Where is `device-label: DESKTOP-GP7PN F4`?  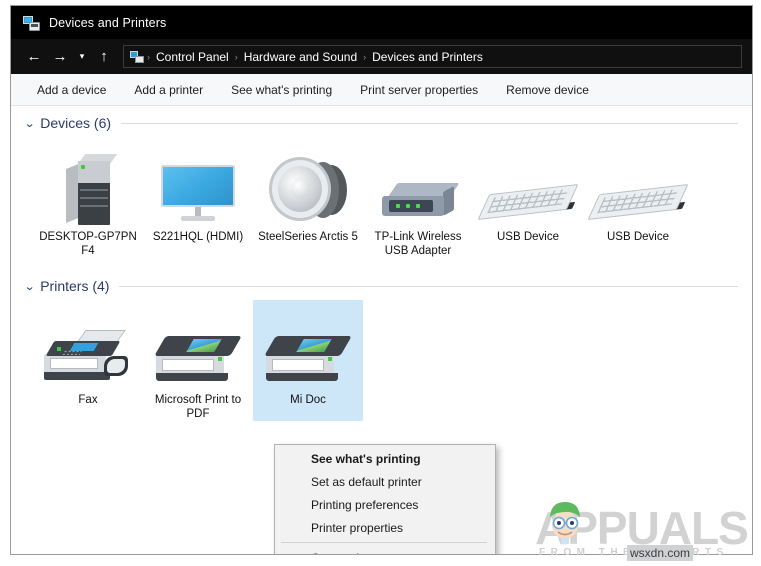 device-label: DESKTOP-GP7PN F4 is located at coordinates (88, 244).